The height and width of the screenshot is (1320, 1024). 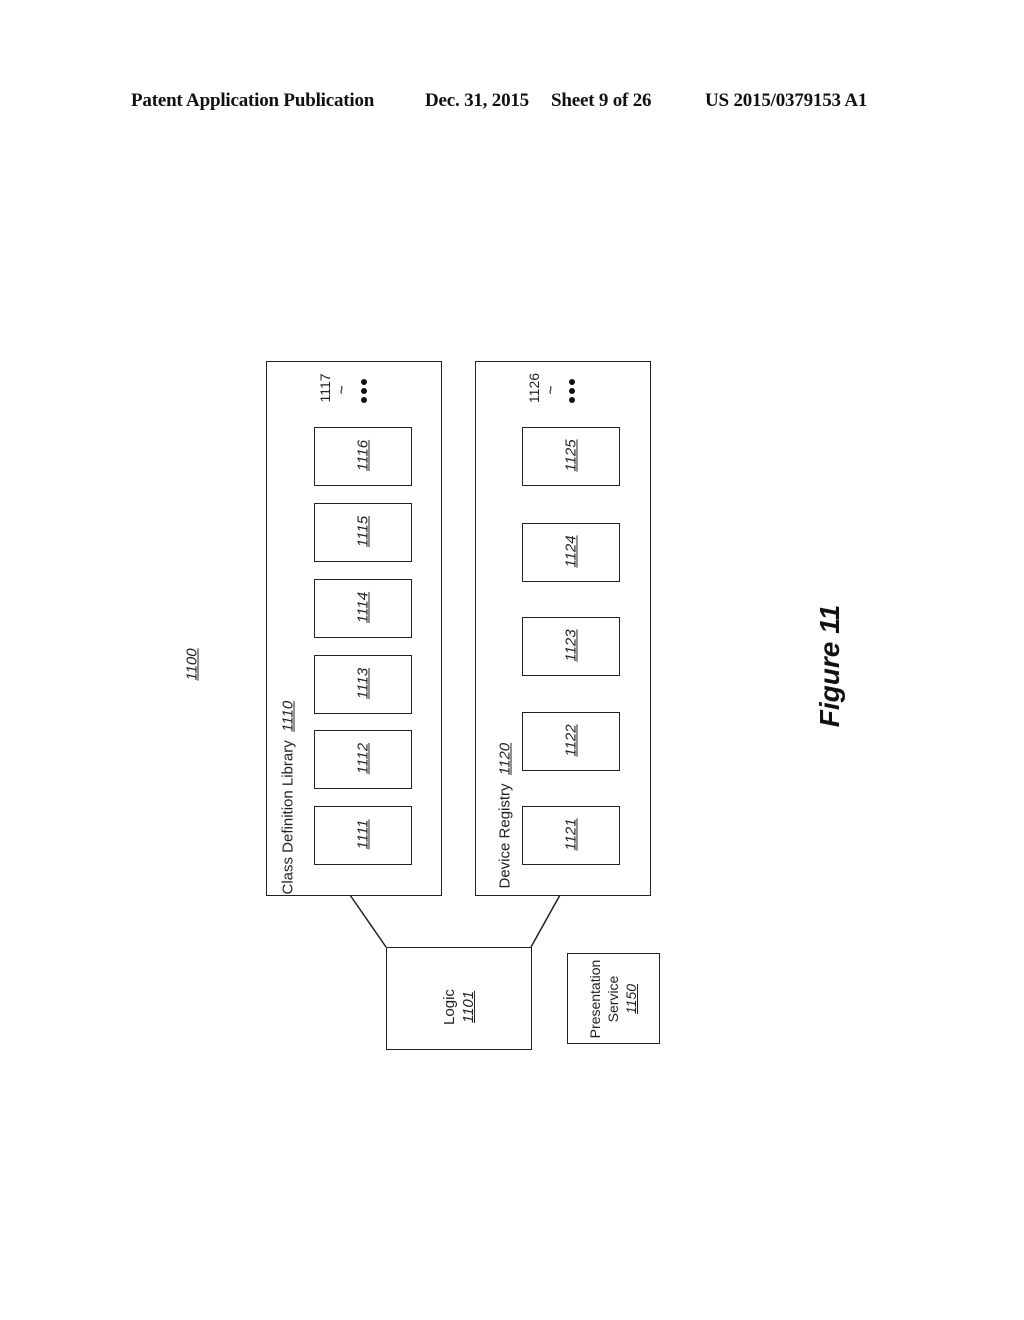 I want to click on class-library-leader-icon: ~, so click(x=342, y=390).